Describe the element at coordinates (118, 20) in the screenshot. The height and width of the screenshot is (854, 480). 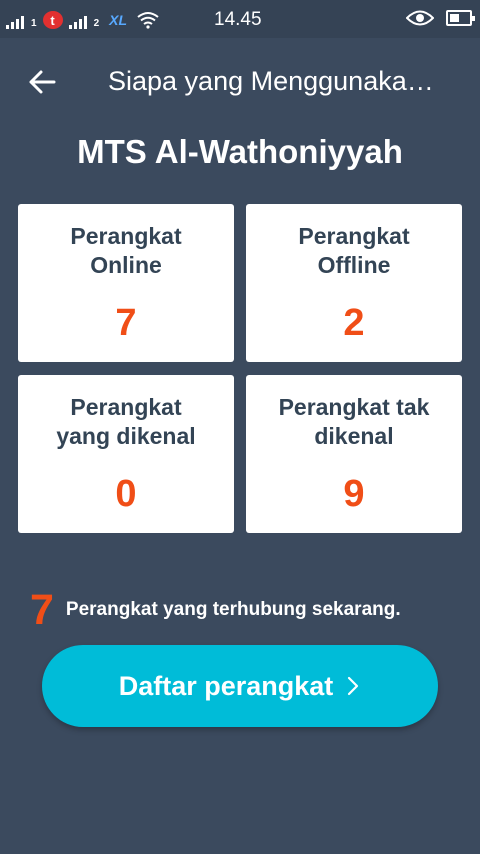
I see `carrier-icon: XL` at that location.